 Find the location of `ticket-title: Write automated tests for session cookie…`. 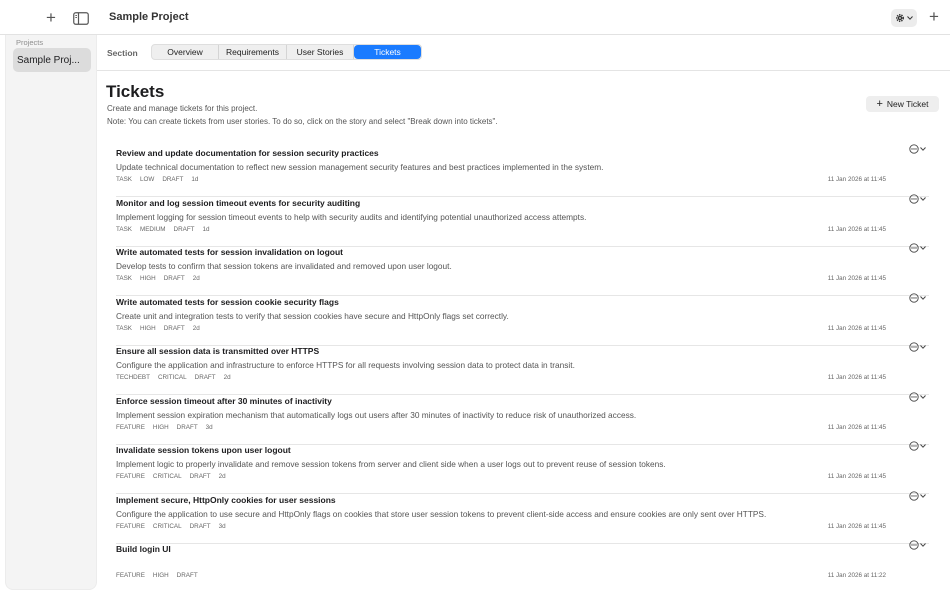

ticket-title: Write automated tests for session cookie… is located at coordinates (227, 301).